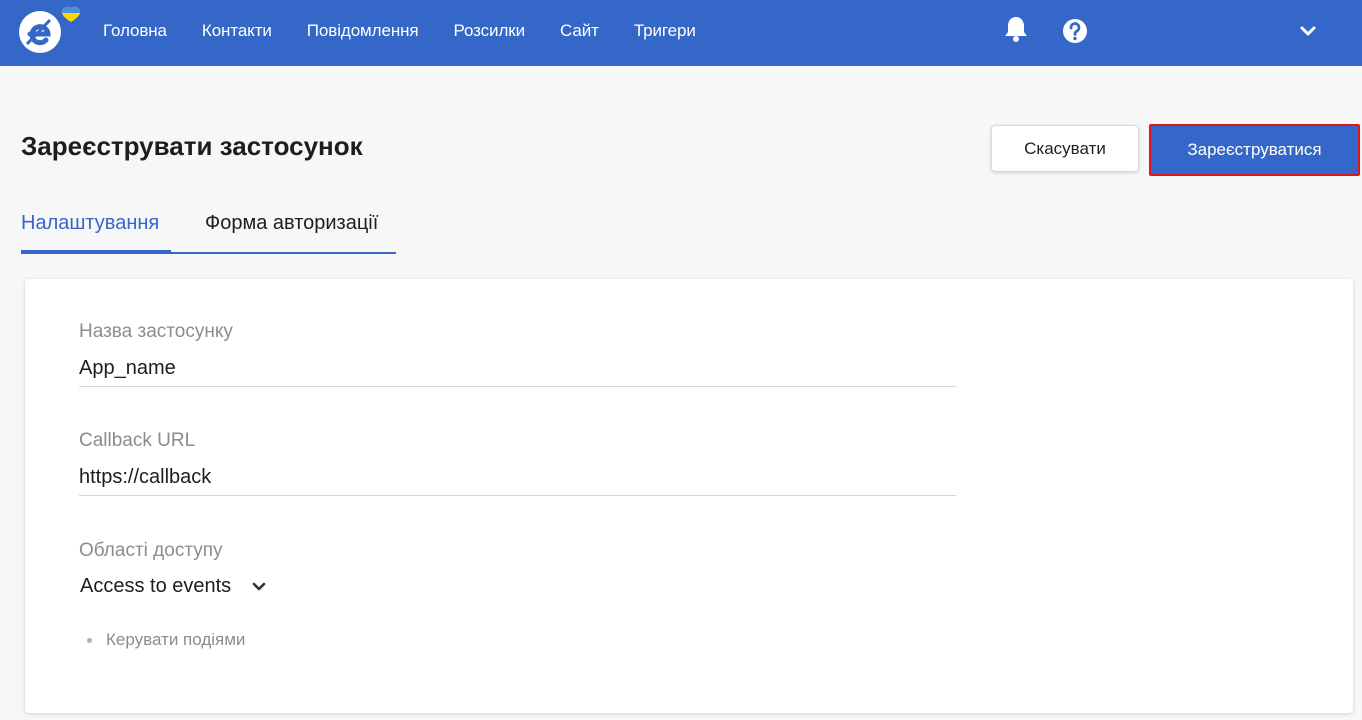 The image size is (1362, 720). What do you see at coordinates (665, 31) in the screenshot?
I see `nav-item-triggers: Тригери` at bounding box center [665, 31].